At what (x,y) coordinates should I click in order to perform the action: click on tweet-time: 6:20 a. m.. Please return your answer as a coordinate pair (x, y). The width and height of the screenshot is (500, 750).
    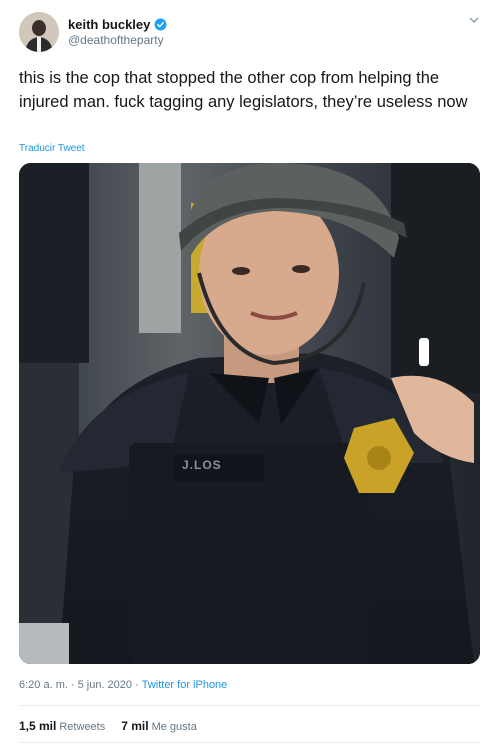
    Looking at the image, I should click on (43, 685).